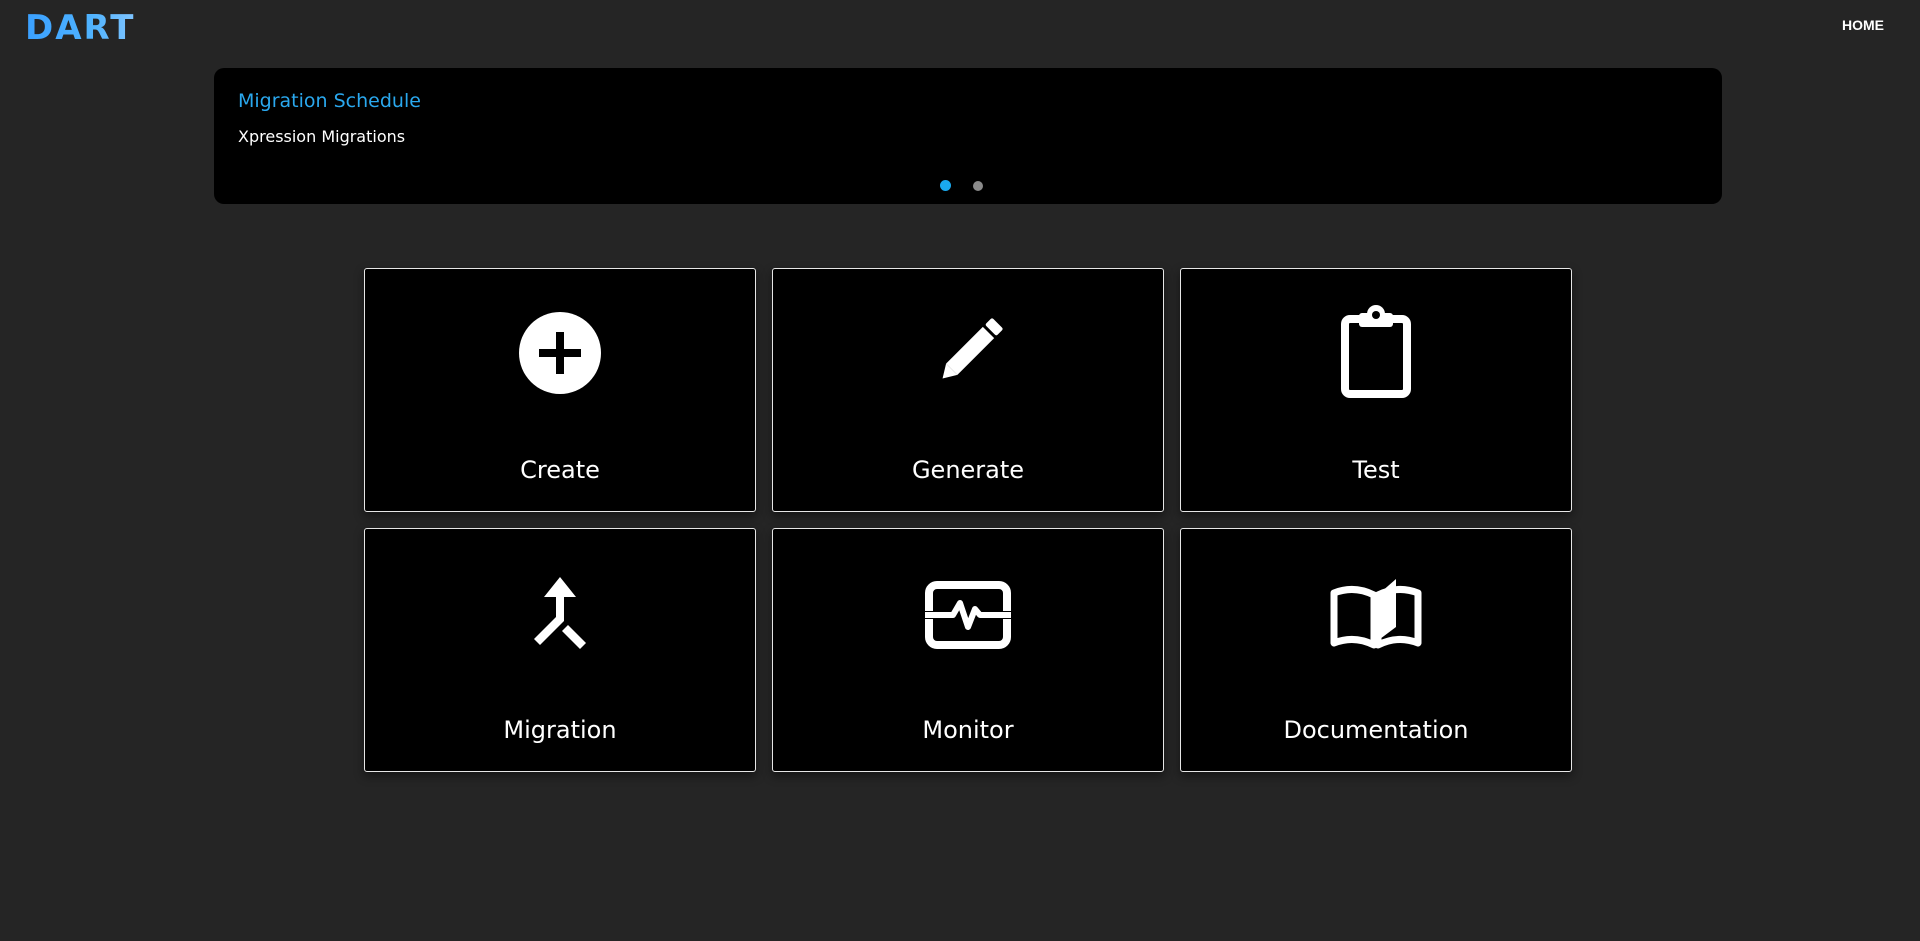 The image size is (1920, 941). Describe the element at coordinates (968, 353) in the screenshot. I see `pencil-icon` at that location.